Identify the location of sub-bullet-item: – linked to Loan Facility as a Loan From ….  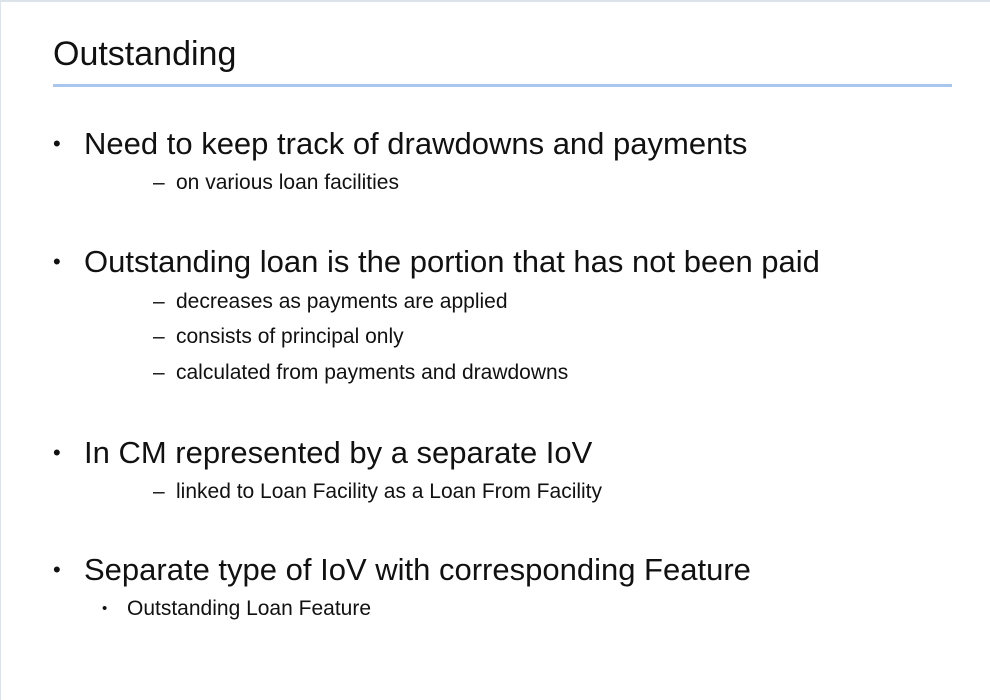
(377, 492).